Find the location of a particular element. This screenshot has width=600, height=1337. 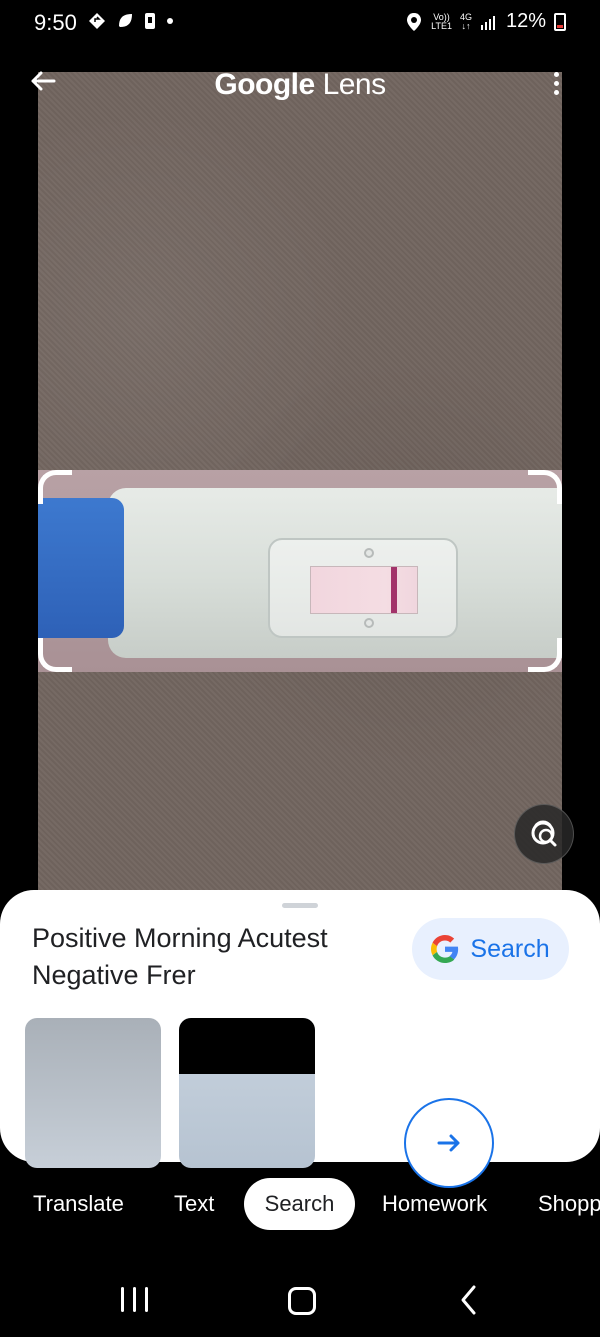

lens-mode-tabs: Translate Text Search Homework Shopp is located at coordinates (300, 1207).